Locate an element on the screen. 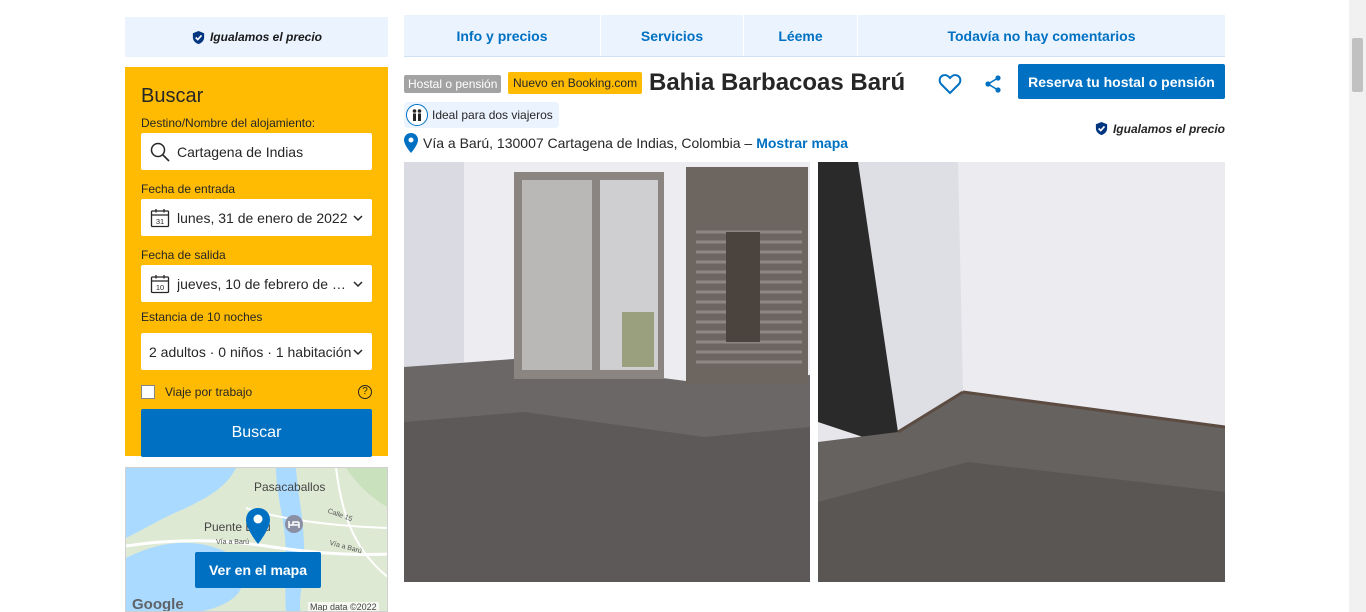 The image size is (1366, 612). show-map-link: Mostrar mapa is located at coordinates (802, 143).